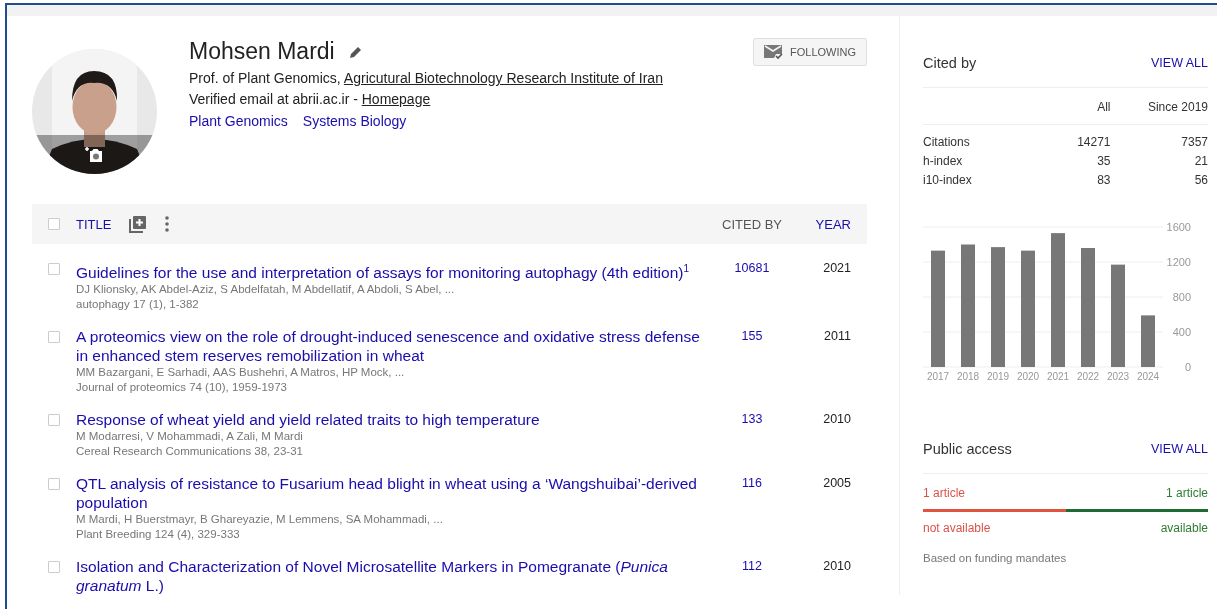 Image resolution: width=1217 pixels, height=609 pixels. Describe the element at coordinates (1103, 180) in the screenshot. I see `metric-value: 83` at that location.